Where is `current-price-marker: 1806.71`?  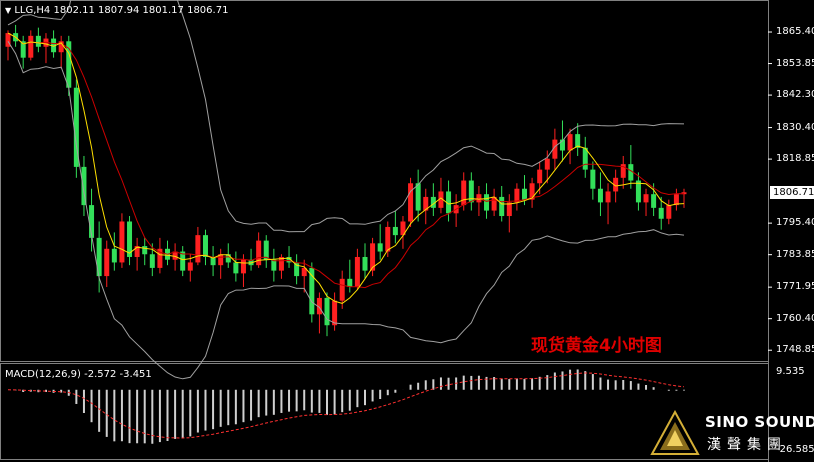 current-price-marker: 1806.71 is located at coordinates (792, 193).